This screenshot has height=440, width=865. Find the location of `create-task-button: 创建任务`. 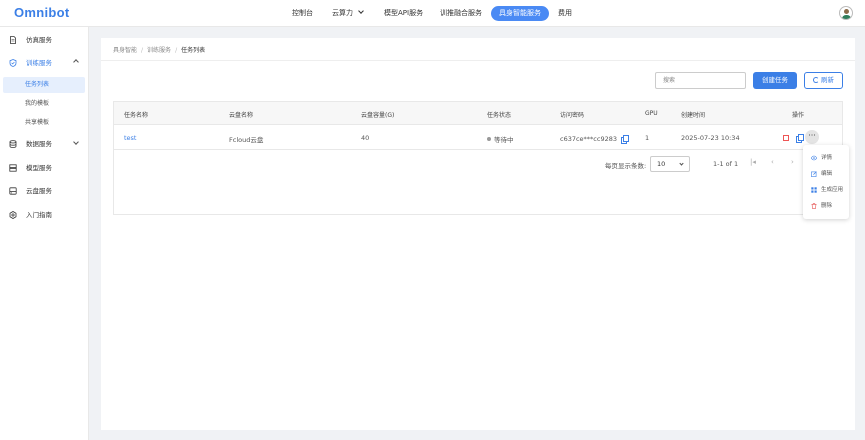

create-task-button: 创建任务 is located at coordinates (775, 80).